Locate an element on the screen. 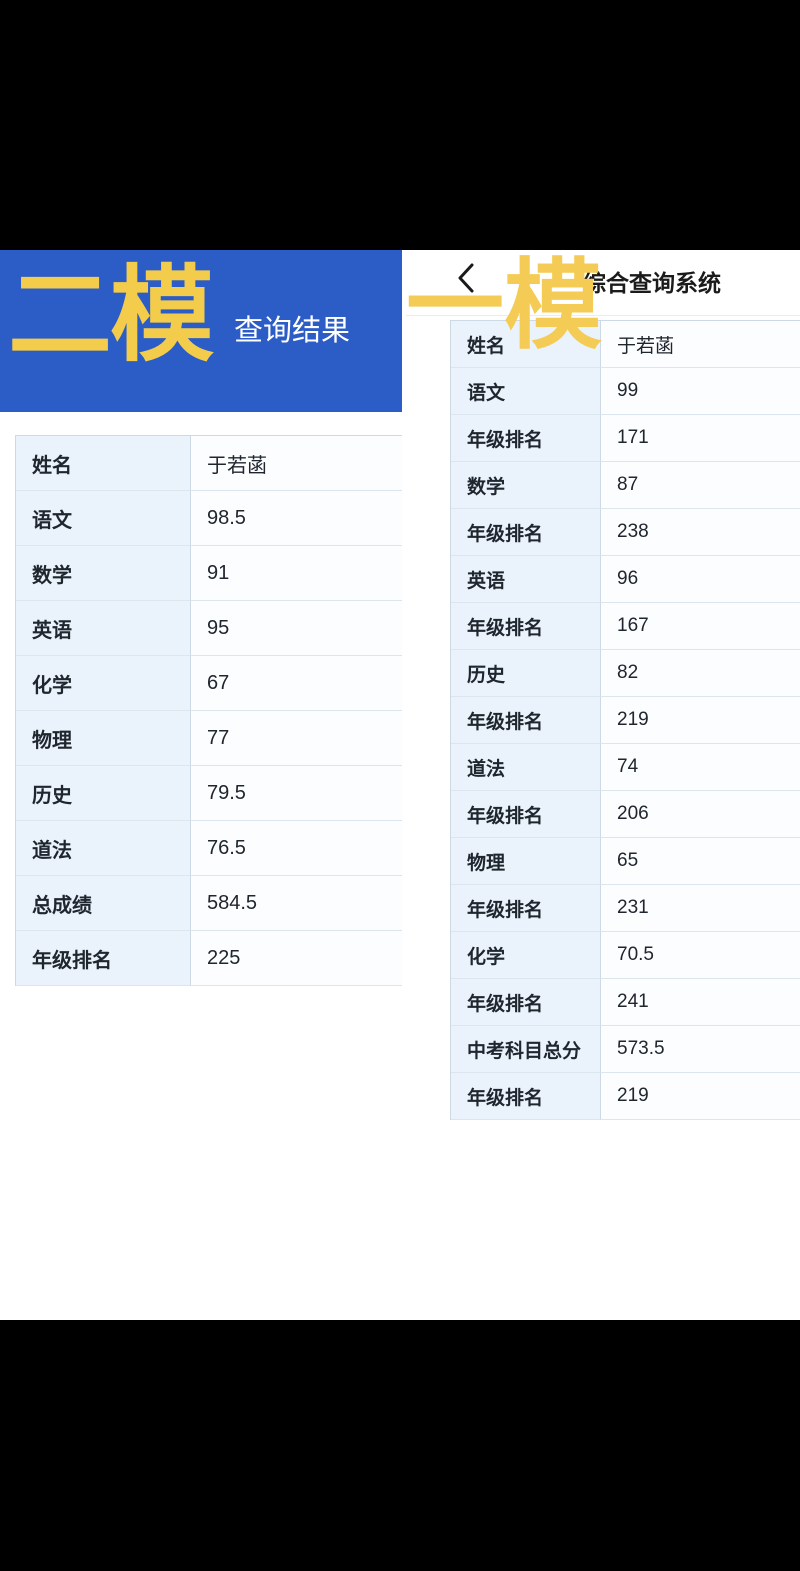 This screenshot has width=800, height=1571. row-value: 76.5 is located at coordinates (297, 848).